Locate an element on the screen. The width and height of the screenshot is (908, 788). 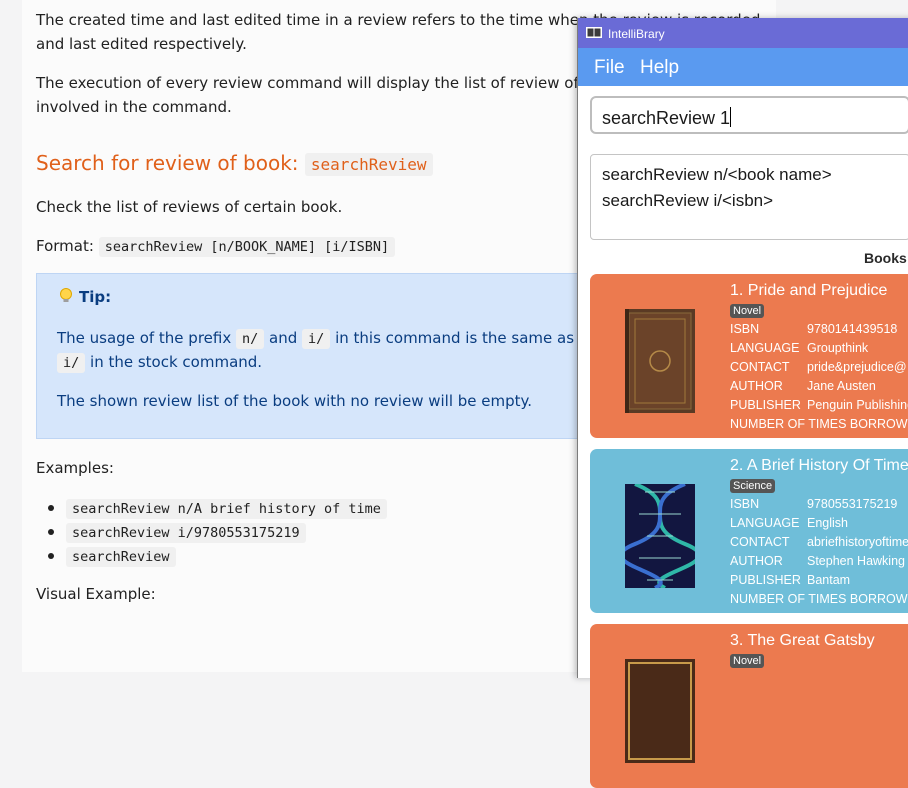
books-panel-label: Books is located at coordinates (885, 258).